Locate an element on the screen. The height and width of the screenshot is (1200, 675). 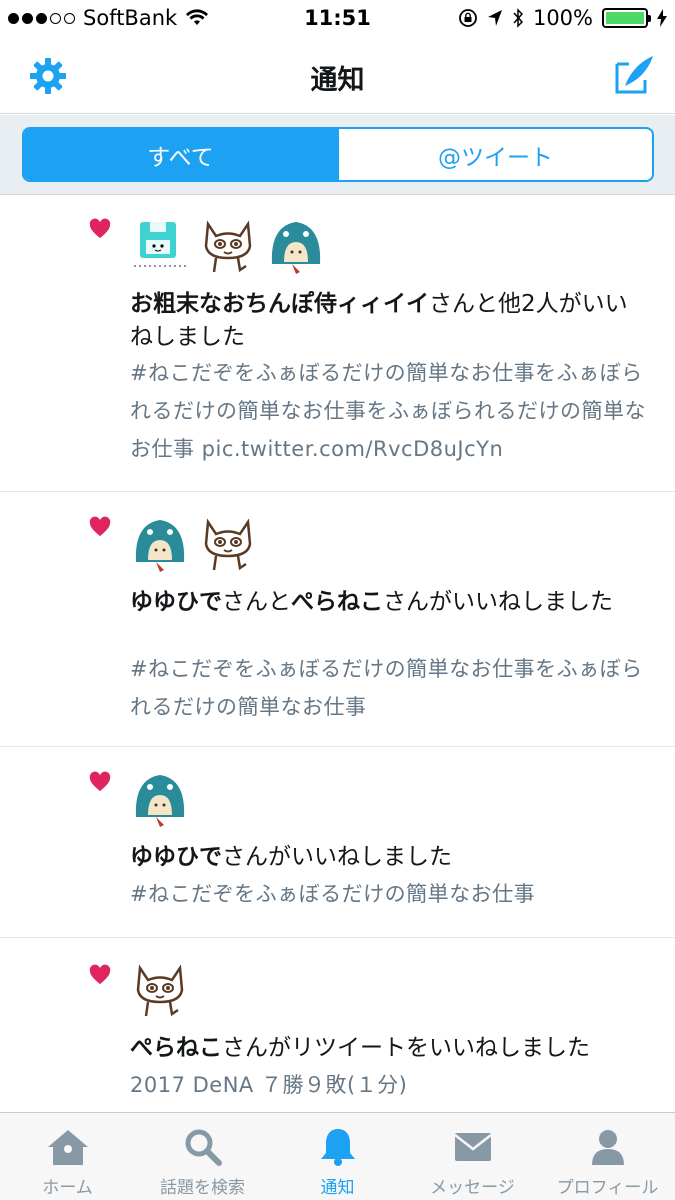
floppy-avatar is located at coordinates (160, 246).